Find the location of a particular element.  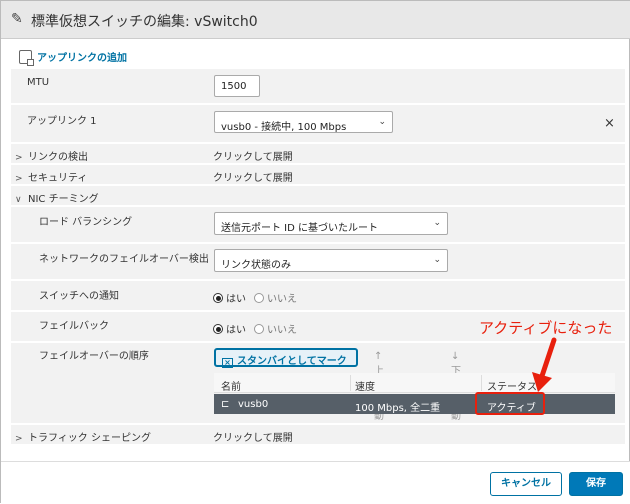

notify-yes-radio is located at coordinates (218, 298).